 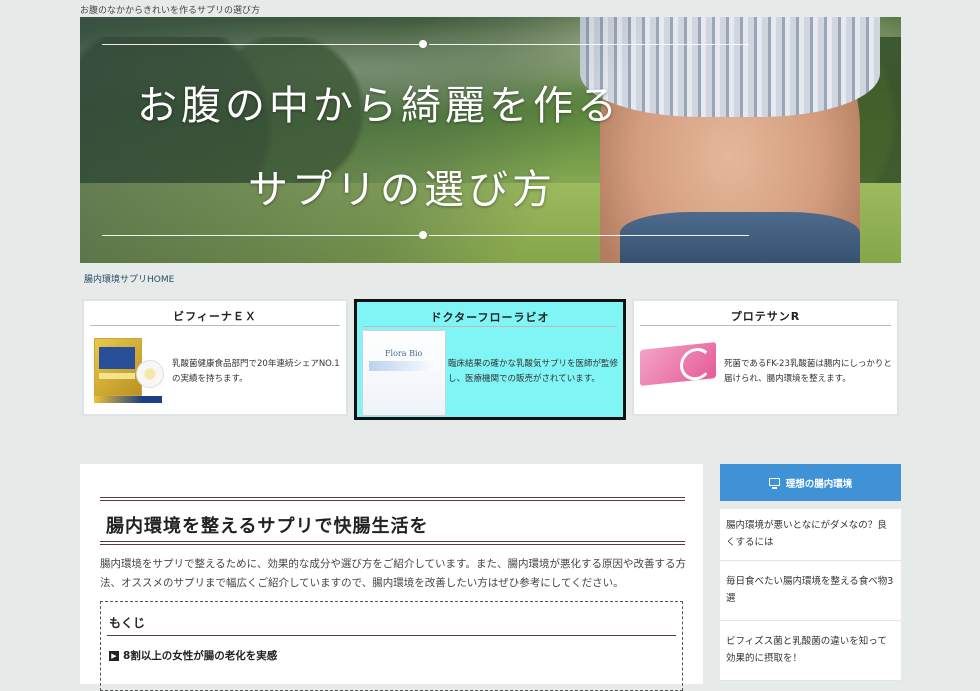 What do you see at coordinates (589, 235) in the screenshot?
I see `hero-bottom-rule-right` at bounding box center [589, 235].